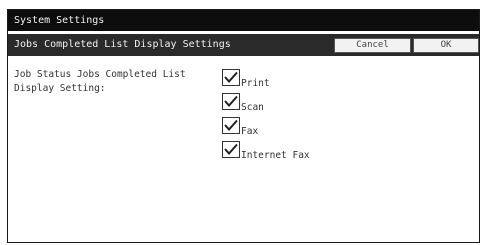  I want to click on checkbox-scan: Scan, so click(243, 100).